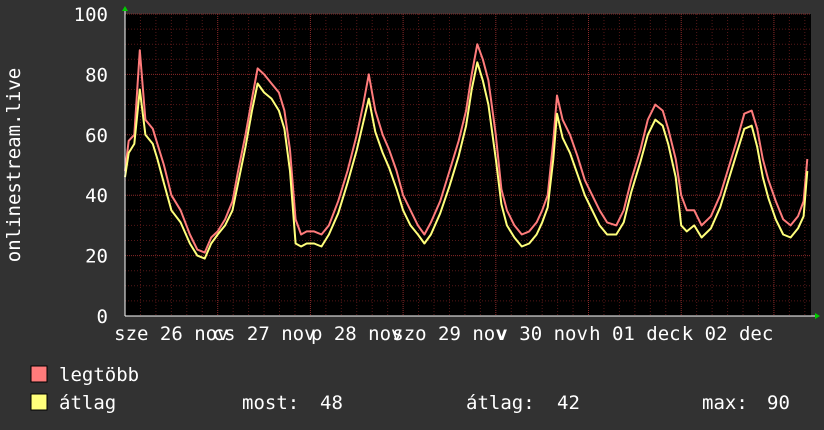  What do you see at coordinates (102, 317) in the screenshot?
I see `y-tick-label: 0` at bounding box center [102, 317].